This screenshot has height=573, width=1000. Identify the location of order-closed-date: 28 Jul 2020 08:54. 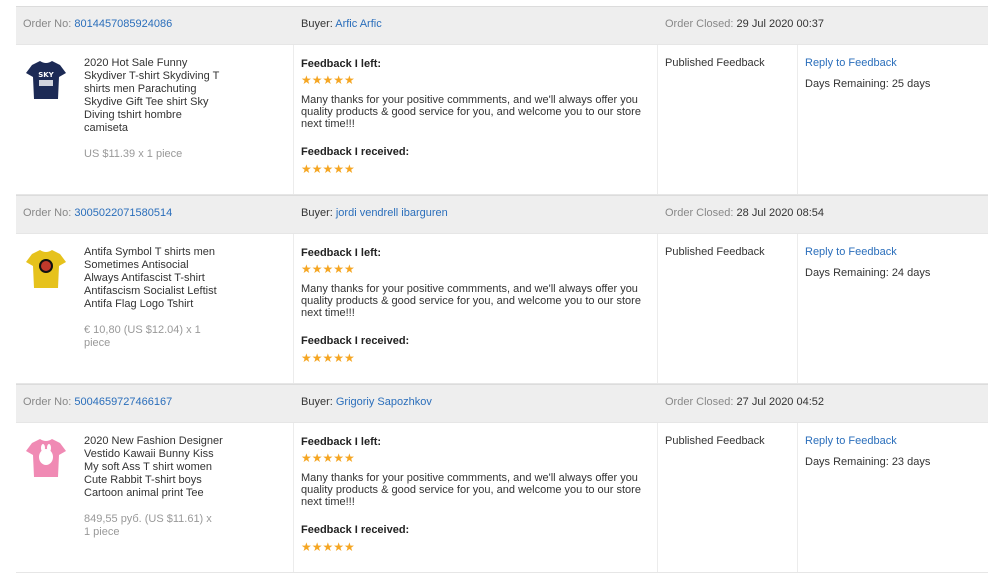
(780, 213).